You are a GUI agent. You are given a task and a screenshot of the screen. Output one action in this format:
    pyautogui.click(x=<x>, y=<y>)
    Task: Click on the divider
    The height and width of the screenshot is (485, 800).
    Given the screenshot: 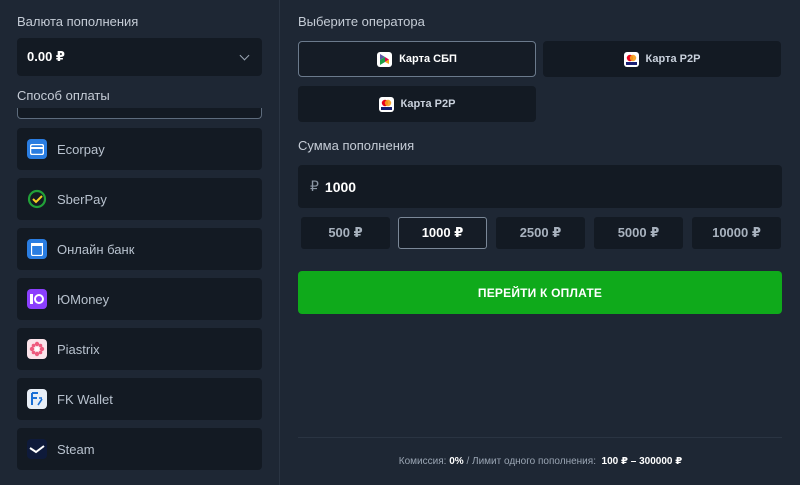 What is the action you would take?
    pyautogui.click(x=540, y=437)
    